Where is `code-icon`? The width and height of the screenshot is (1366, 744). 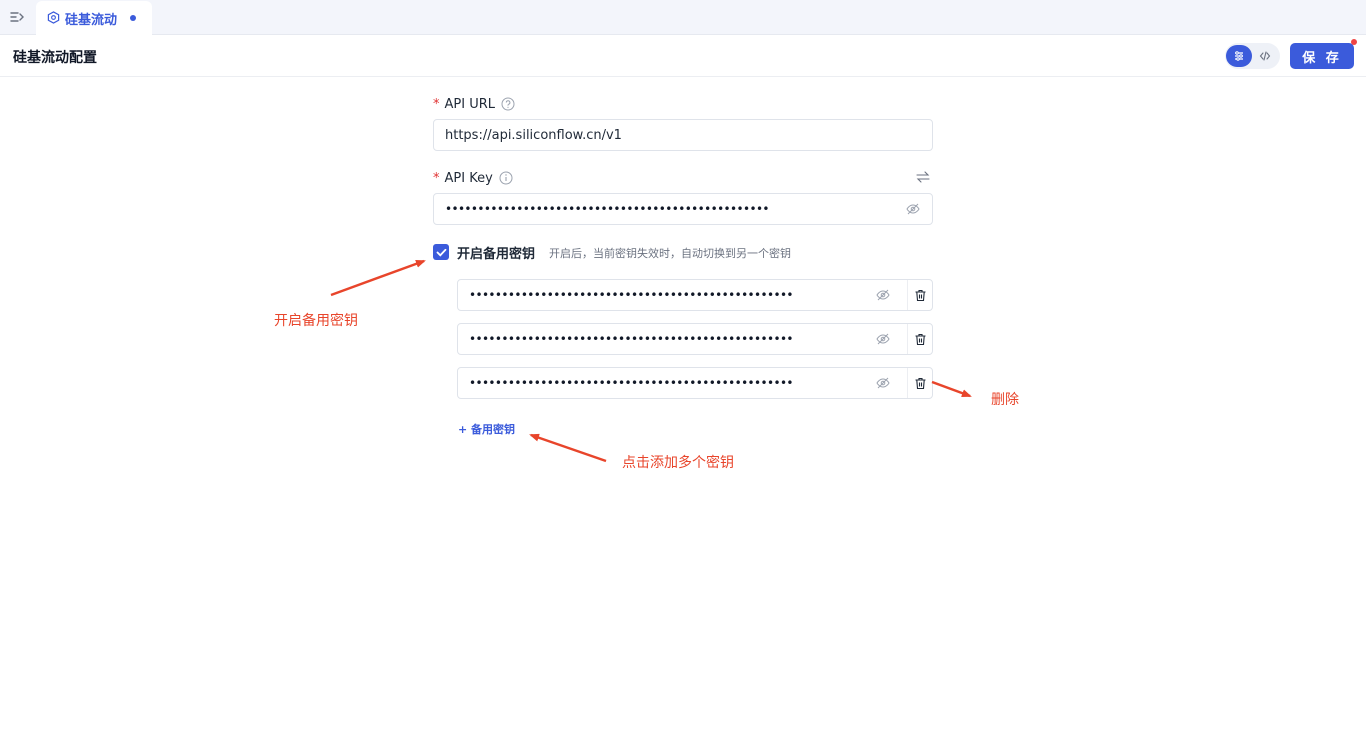
code-icon is located at coordinates (1265, 56).